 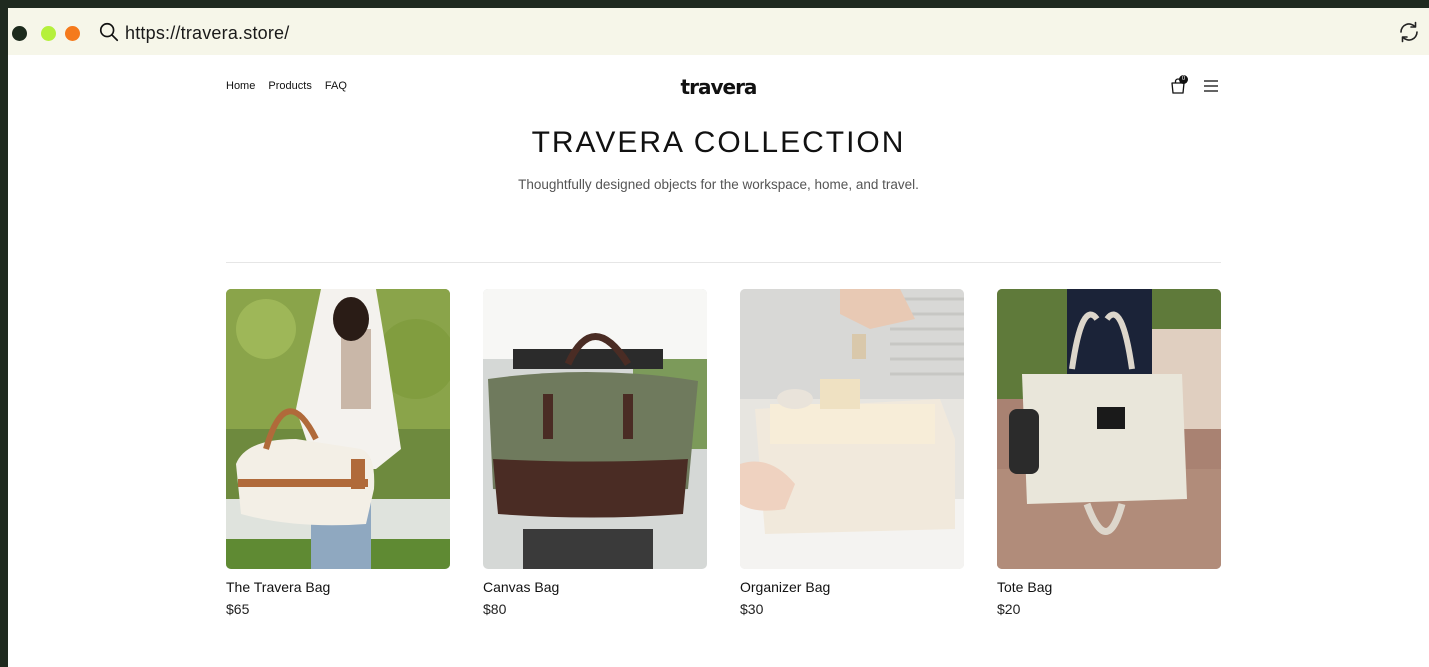 What do you see at coordinates (495, 609) in the screenshot?
I see `product-price: $80` at bounding box center [495, 609].